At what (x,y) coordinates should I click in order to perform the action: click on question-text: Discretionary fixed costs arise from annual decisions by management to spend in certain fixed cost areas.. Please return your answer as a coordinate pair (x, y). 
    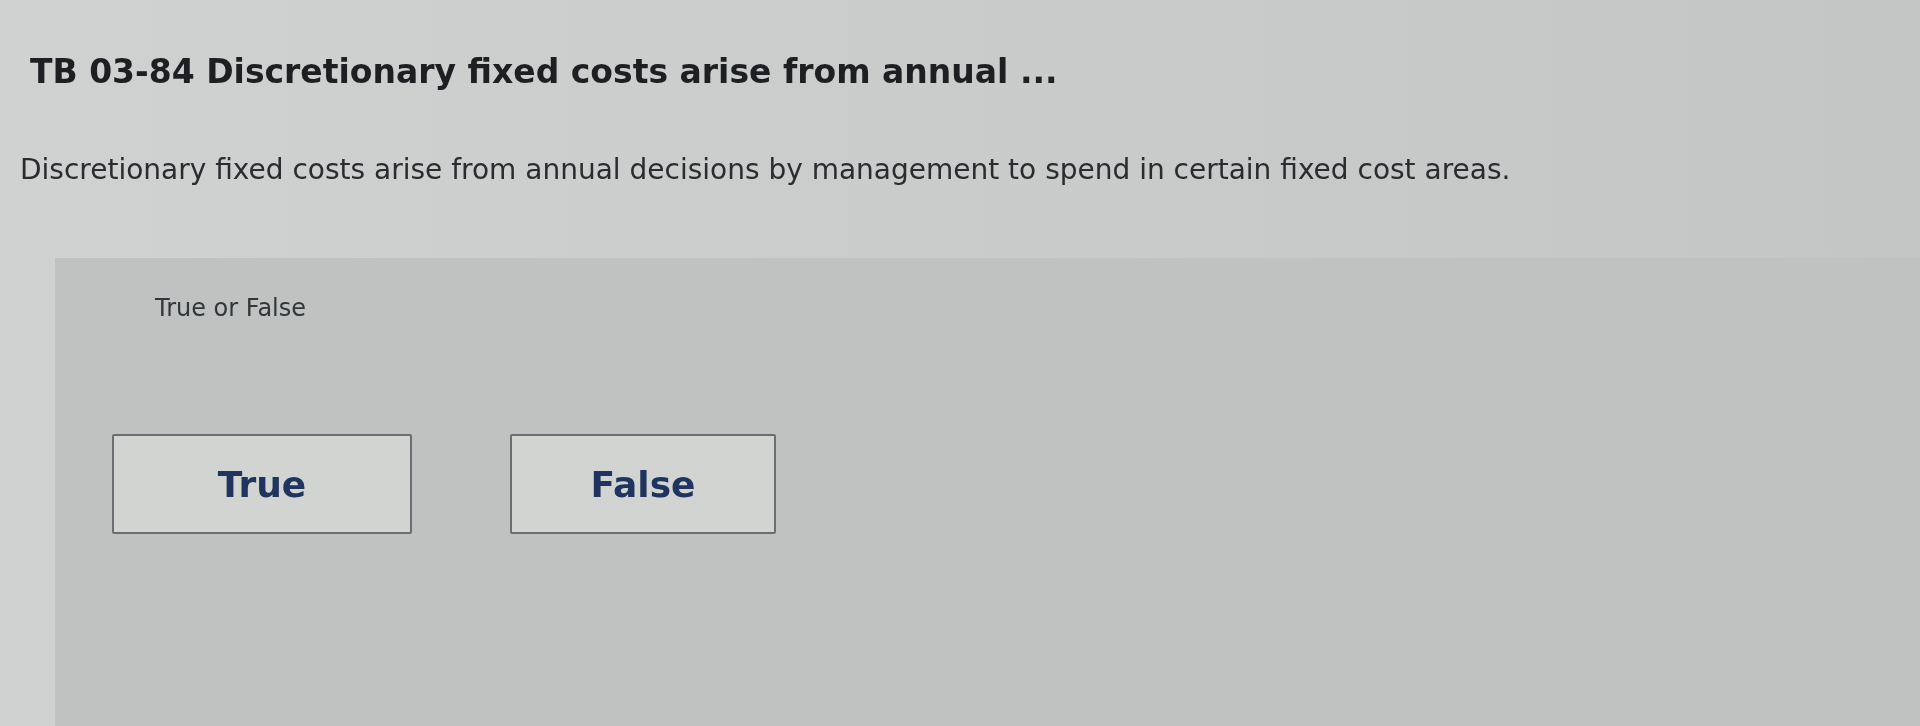
    Looking at the image, I should click on (766, 169).